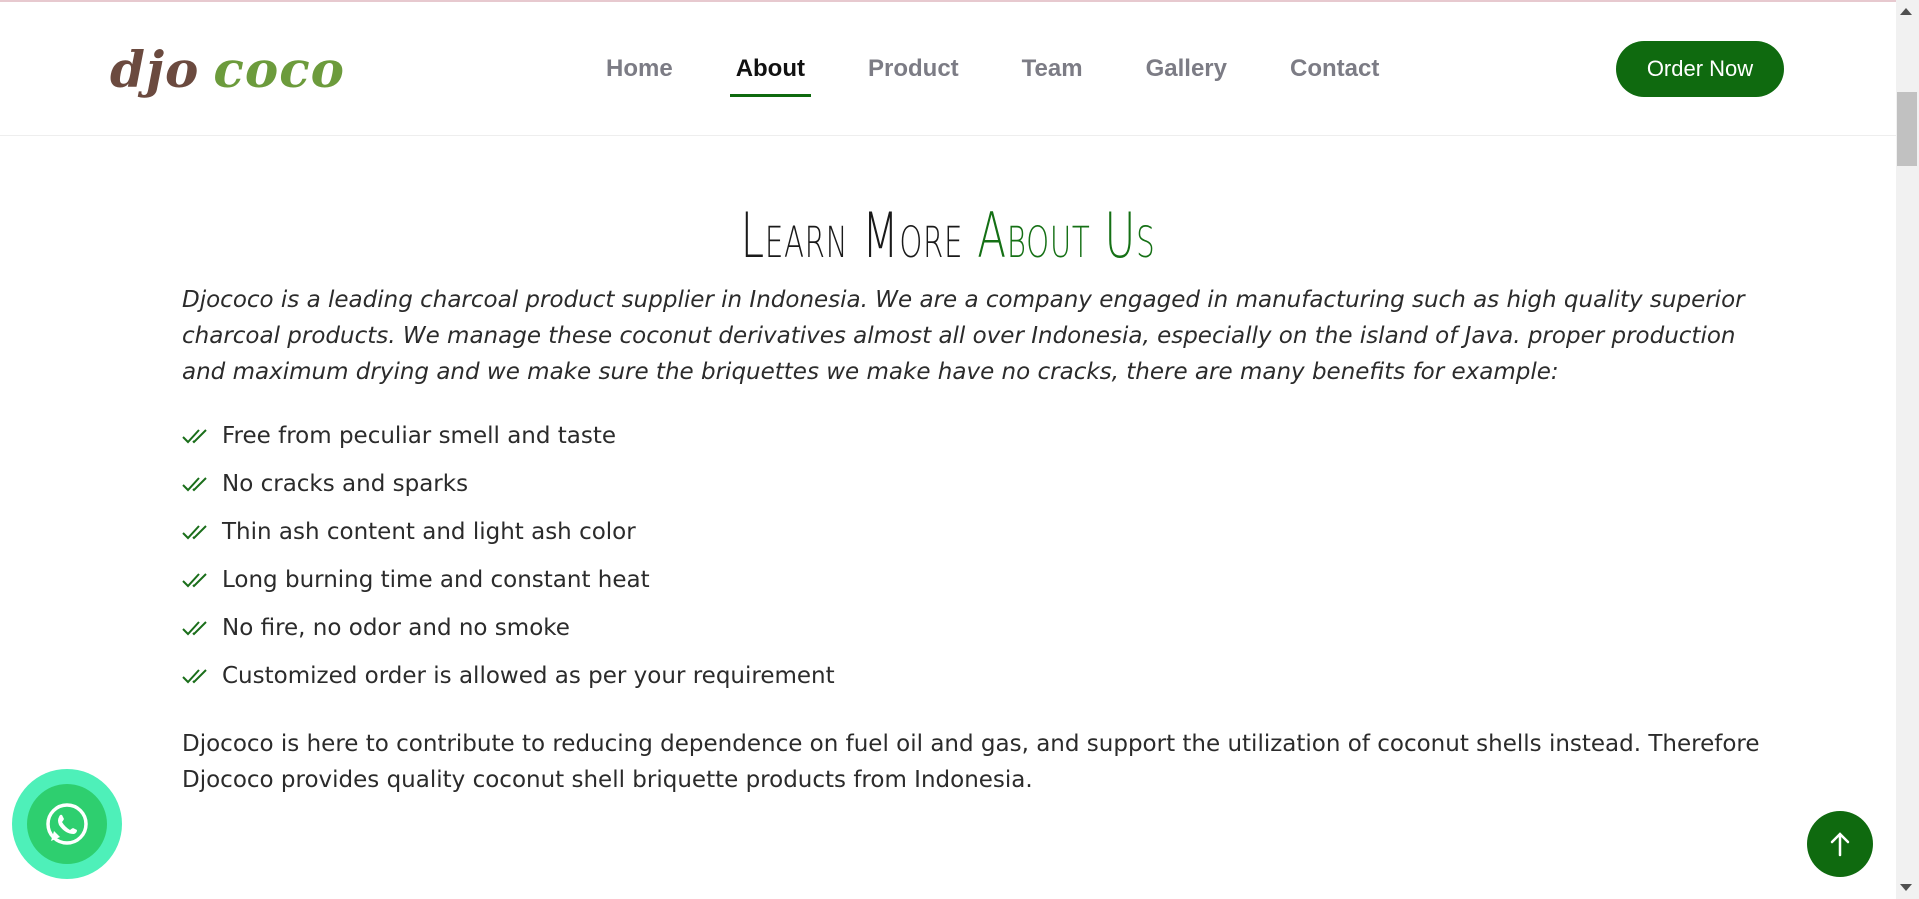  Describe the element at coordinates (1066, 236) in the screenshot. I see `title-about-us: About Us` at that location.